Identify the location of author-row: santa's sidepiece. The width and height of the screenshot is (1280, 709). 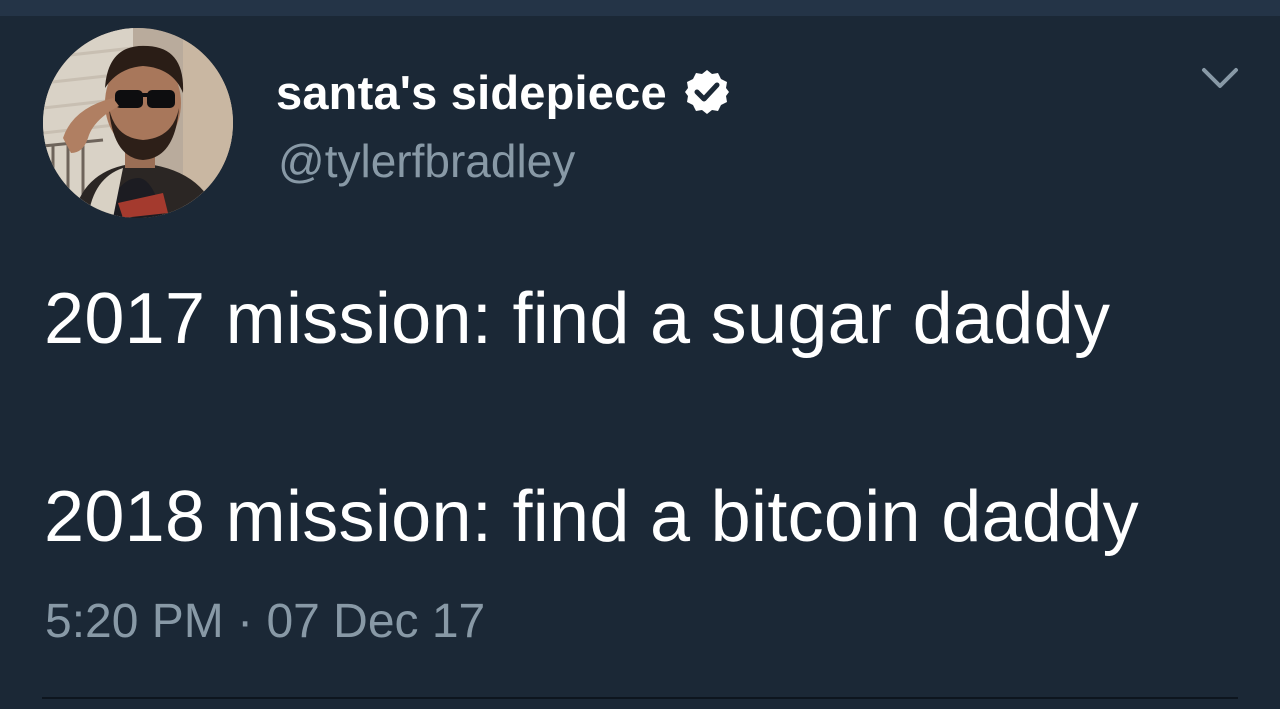
(503, 92).